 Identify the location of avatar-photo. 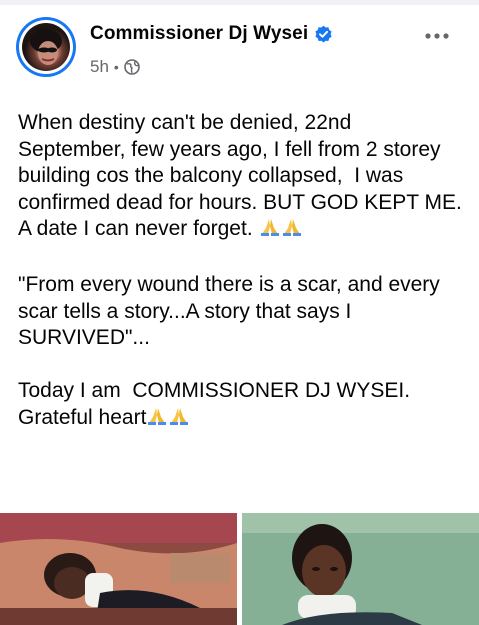
(46, 47).